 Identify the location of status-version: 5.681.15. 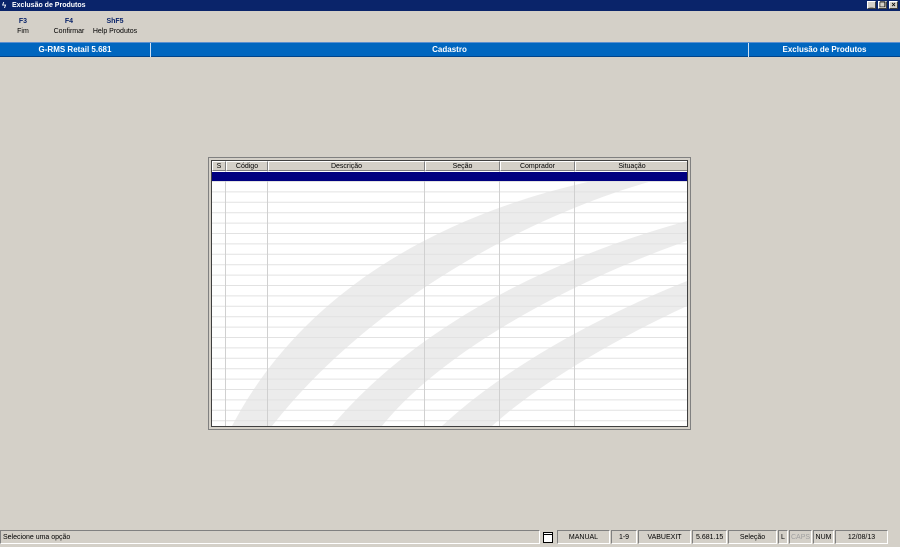
(709, 537).